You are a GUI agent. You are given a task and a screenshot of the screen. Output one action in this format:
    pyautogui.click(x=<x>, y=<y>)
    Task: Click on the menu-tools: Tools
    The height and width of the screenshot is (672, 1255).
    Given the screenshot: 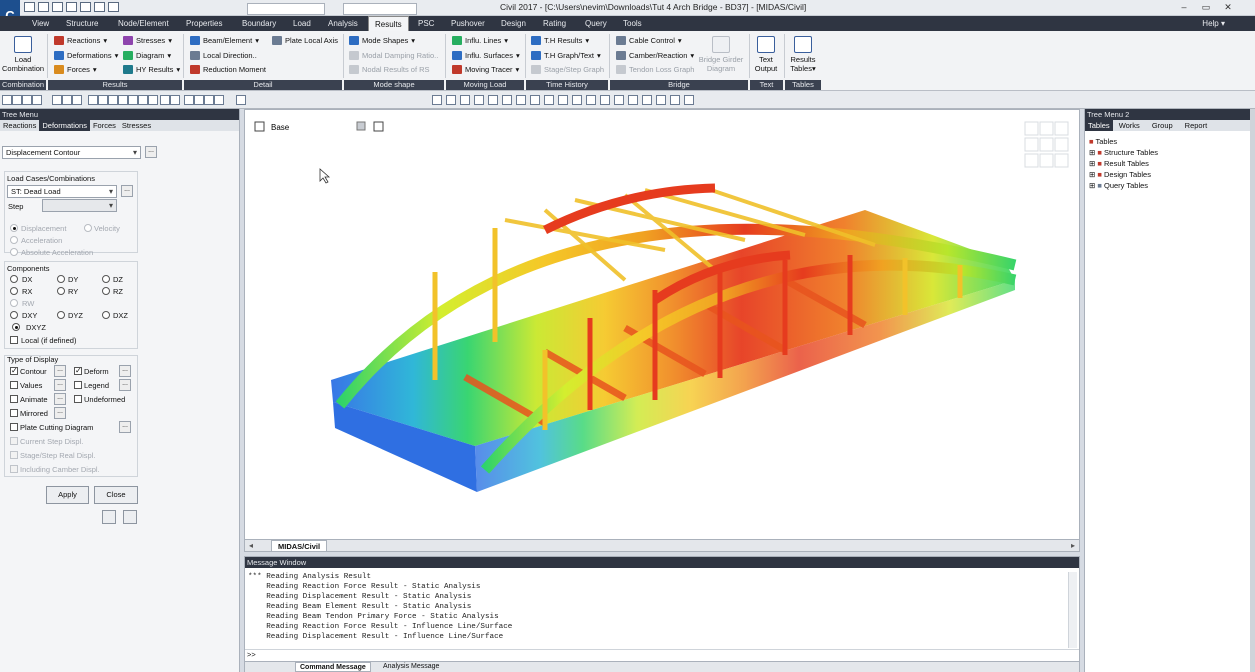 What is the action you would take?
    pyautogui.click(x=632, y=23)
    